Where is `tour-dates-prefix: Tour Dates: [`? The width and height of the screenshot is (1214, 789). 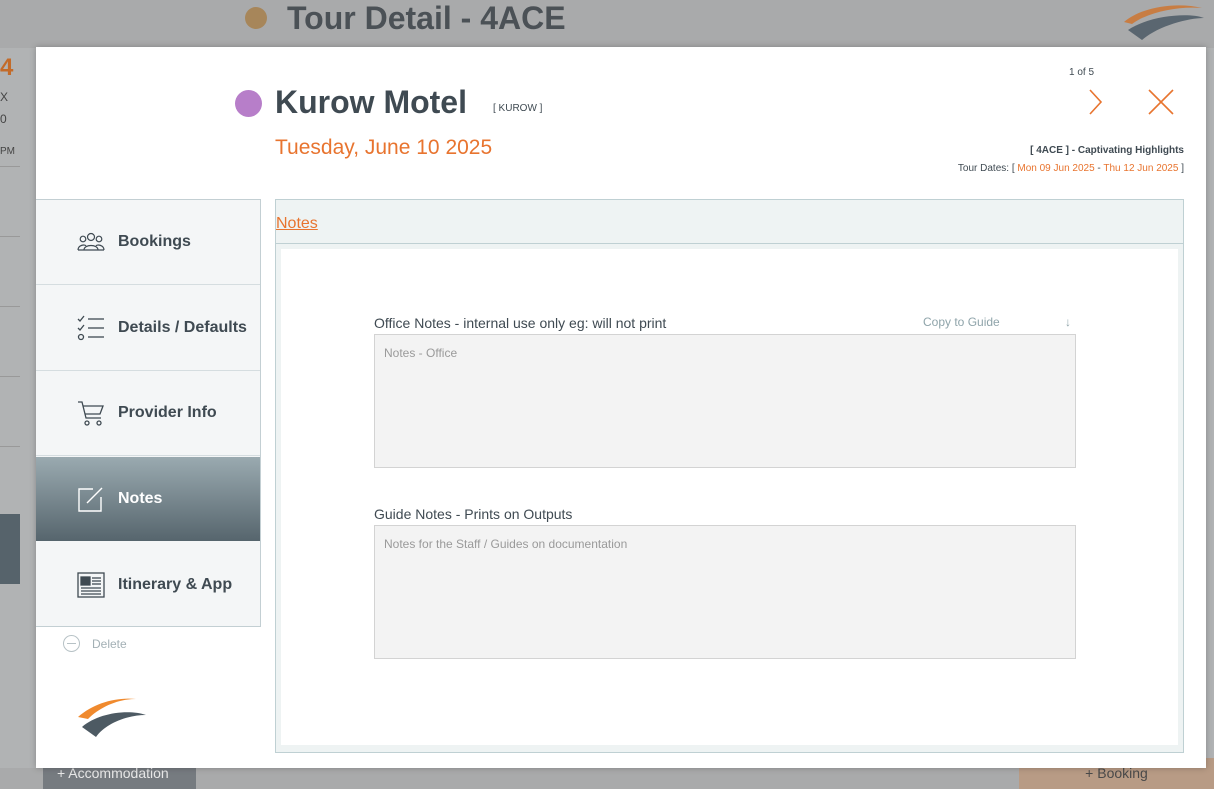
tour-dates-prefix: Tour Dates: [ is located at coordinates (987, 168).